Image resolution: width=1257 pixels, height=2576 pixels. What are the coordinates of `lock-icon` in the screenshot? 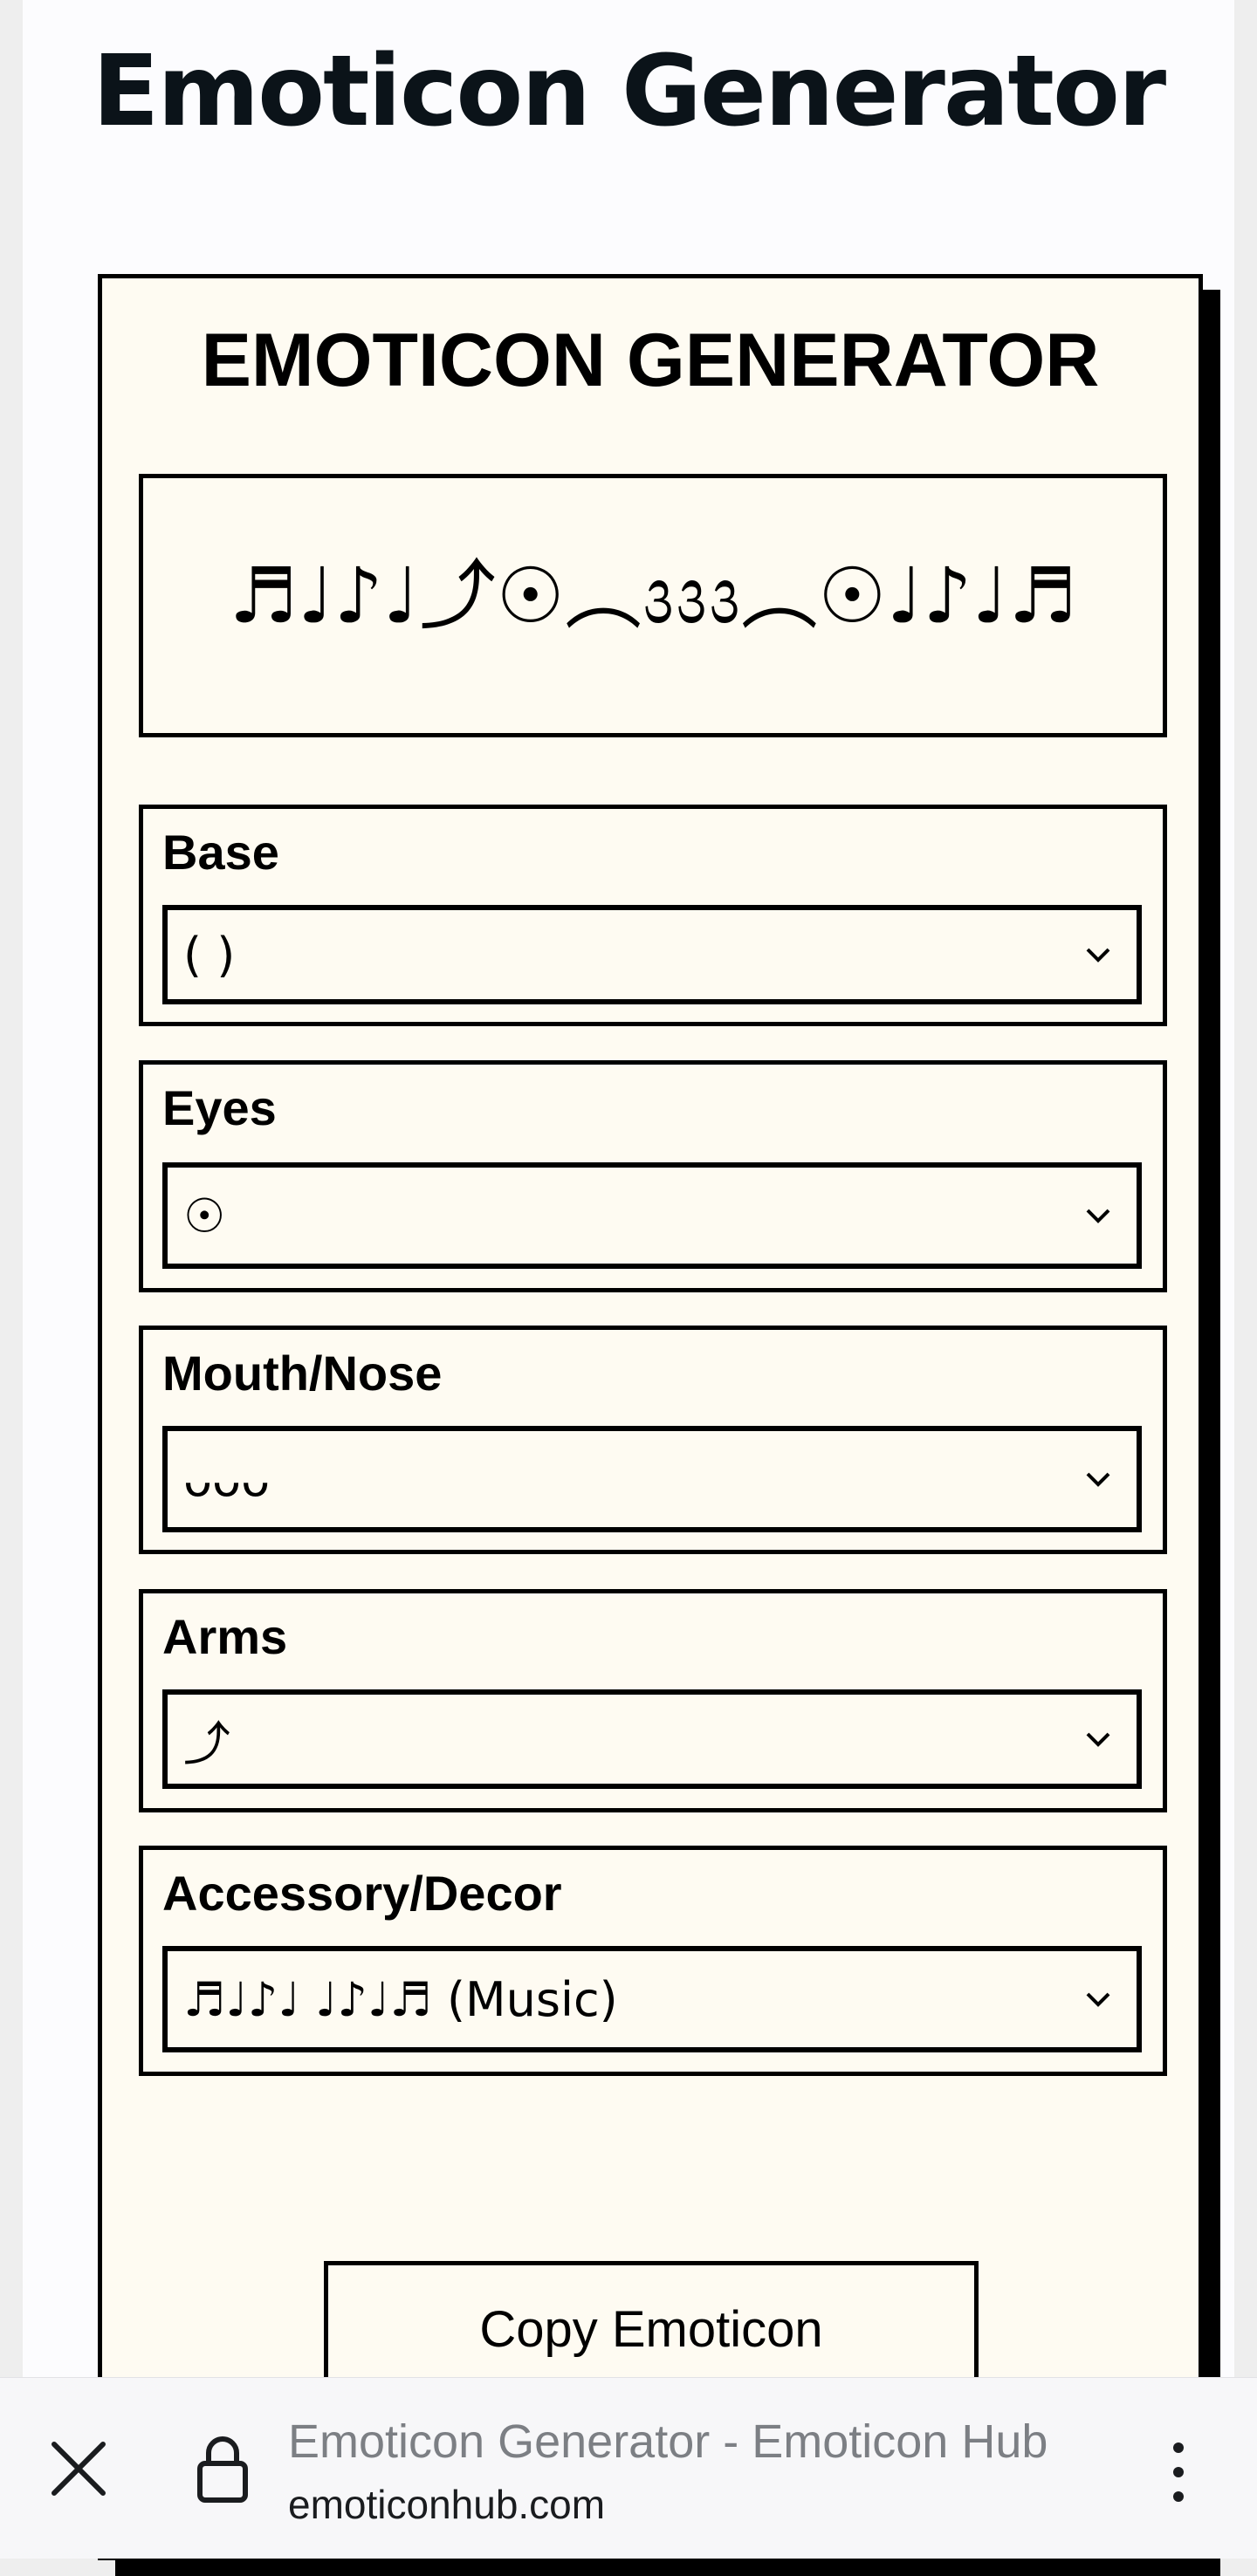 It's located at (223, 2469).